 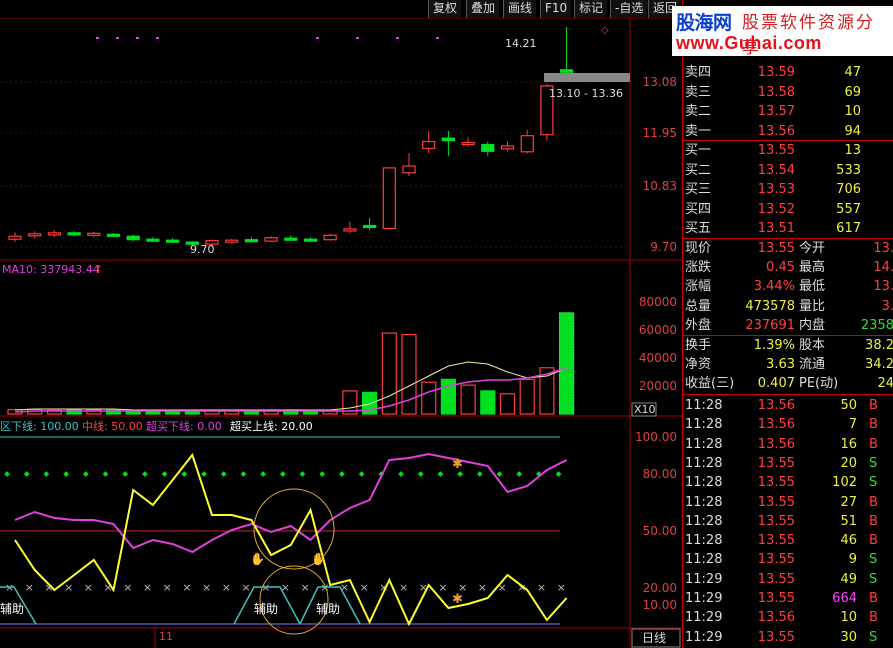 What do you see at coordinates (788, 482) in the screenshot?
I see `tick-row: 11:28 13.55 102 S` at bounding box center [788, 482].